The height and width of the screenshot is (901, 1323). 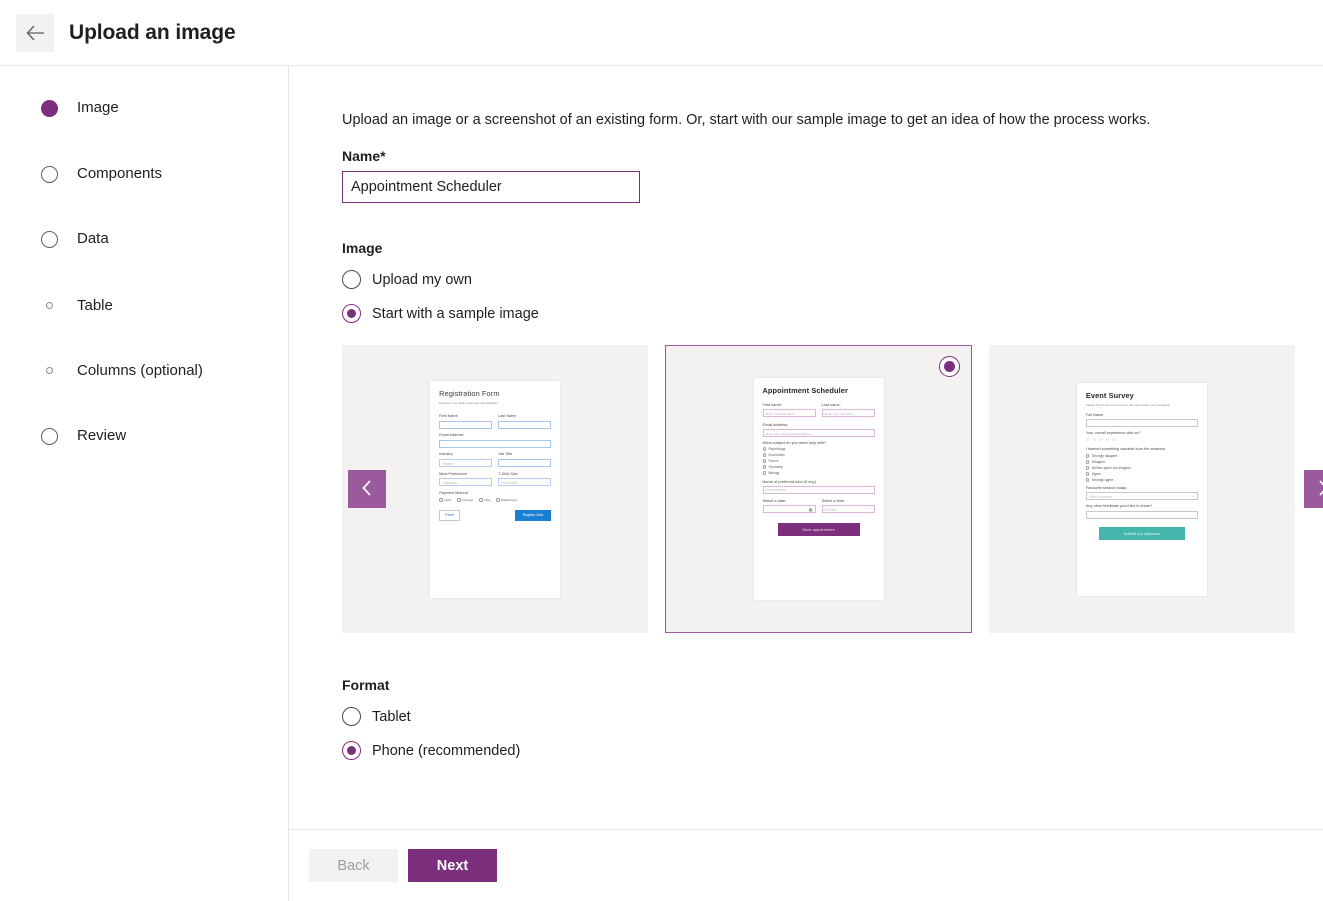 I want to click on gallery-prev-button, so click(x=367, y=489).